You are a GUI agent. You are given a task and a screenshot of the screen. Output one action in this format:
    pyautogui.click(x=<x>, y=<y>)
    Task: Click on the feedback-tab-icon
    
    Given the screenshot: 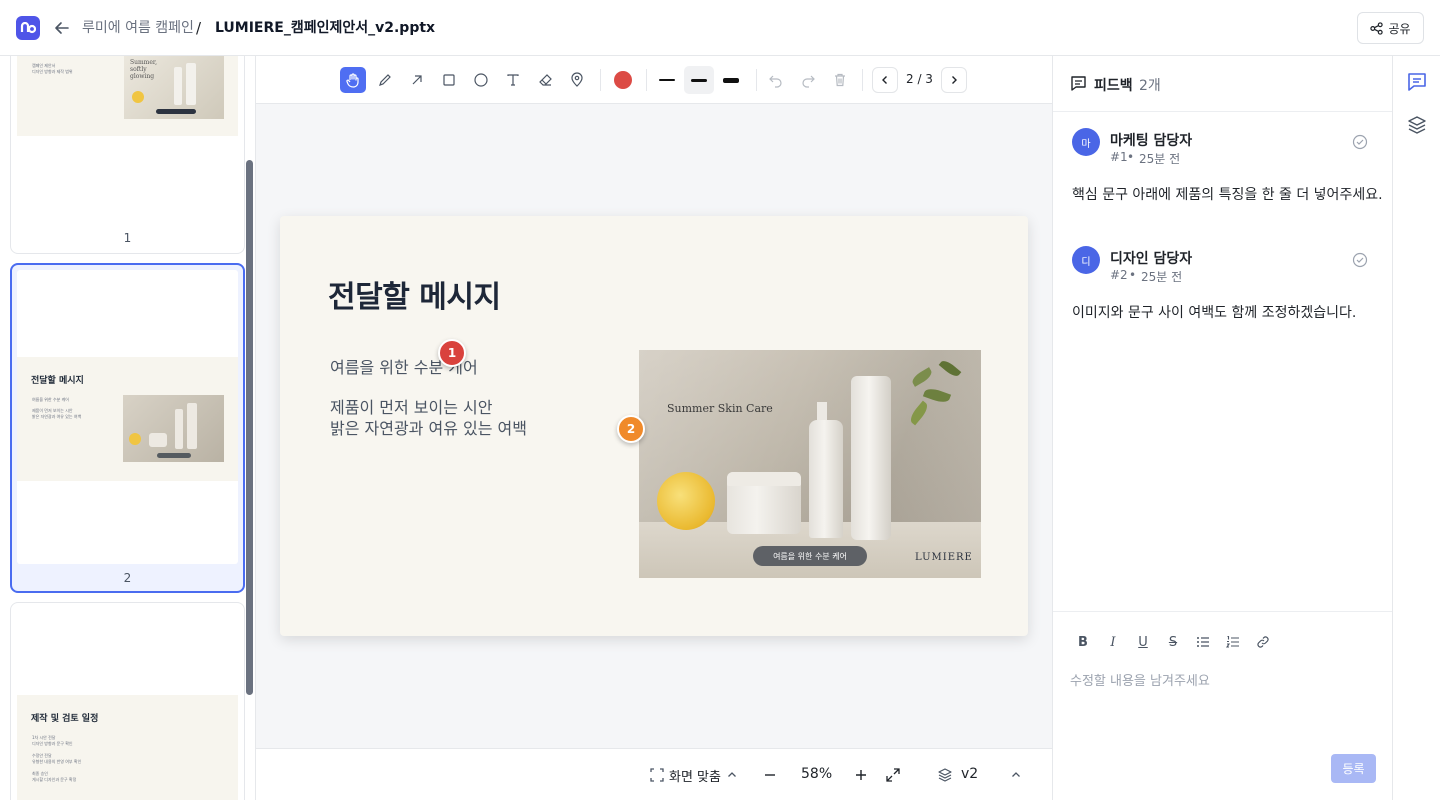 What is the action you would take?
    pyautogui.click(x=1417, y=84)
    